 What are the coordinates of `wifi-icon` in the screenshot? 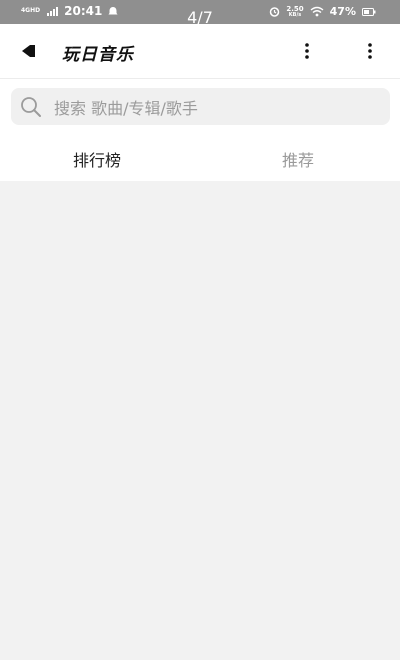 It's located at (317, 11).